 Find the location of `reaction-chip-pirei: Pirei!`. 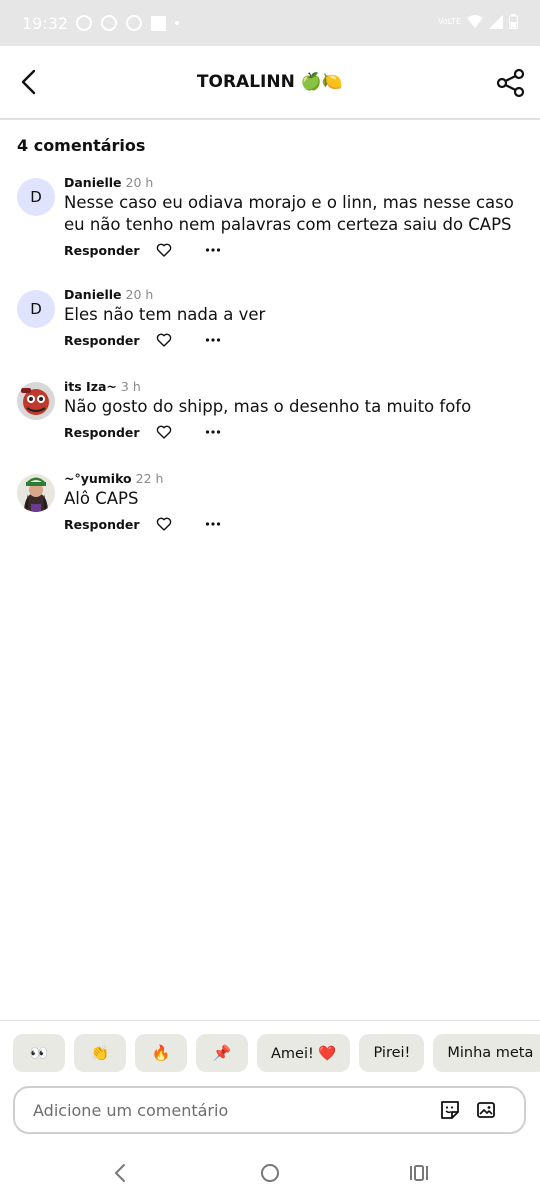

reaction-chip-pirei: Pirei! is located at coordinates (392, 1053).